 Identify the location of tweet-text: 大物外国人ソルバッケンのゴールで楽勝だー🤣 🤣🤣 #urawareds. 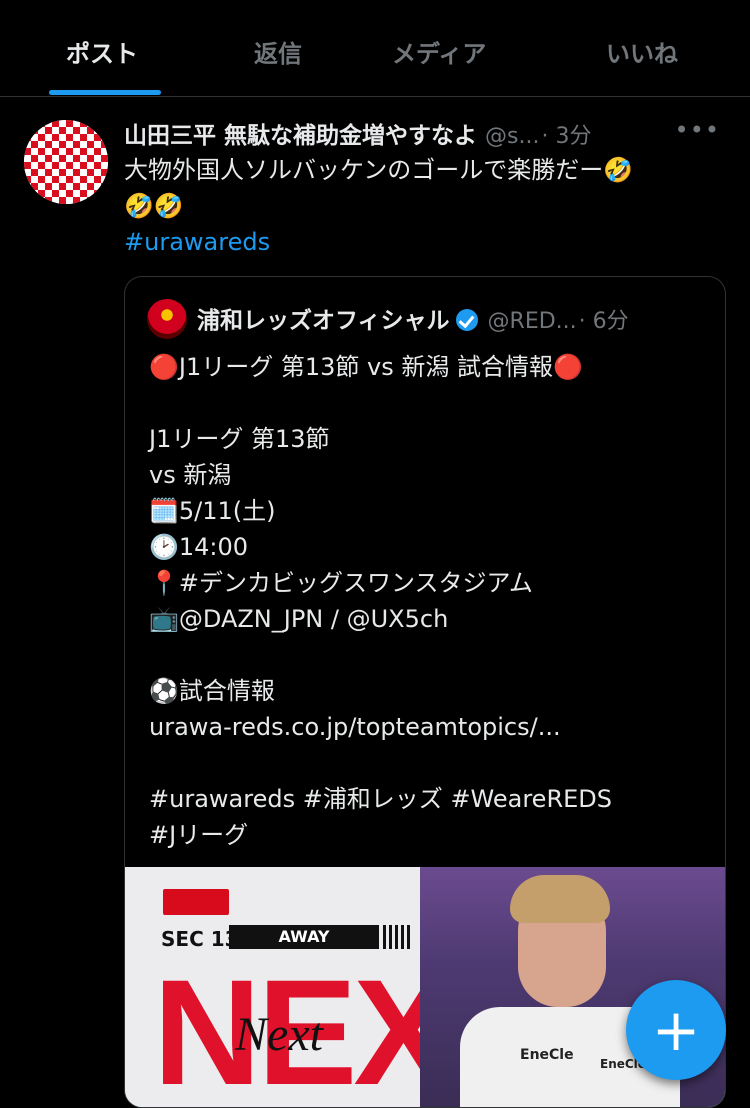
(424, 206).